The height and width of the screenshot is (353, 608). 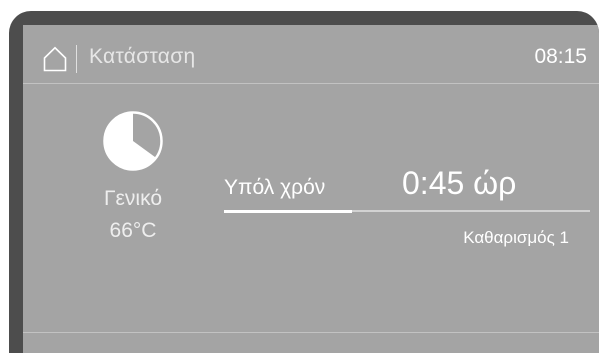 I want to click on page-title: Κατάσταση, so click(x=142, y=56).